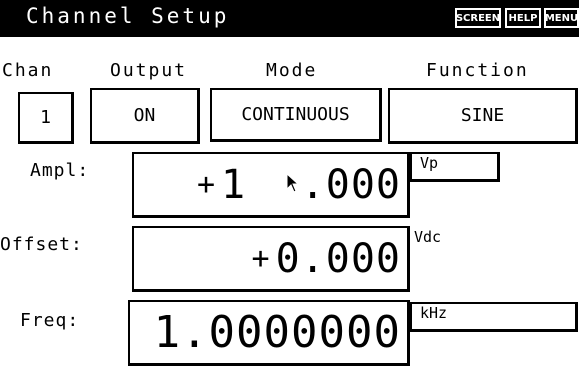 The image size is (579, 369). Describe the element at coordinates (260, 258) in the screenshot. I see `offset-sign: +` at that location.